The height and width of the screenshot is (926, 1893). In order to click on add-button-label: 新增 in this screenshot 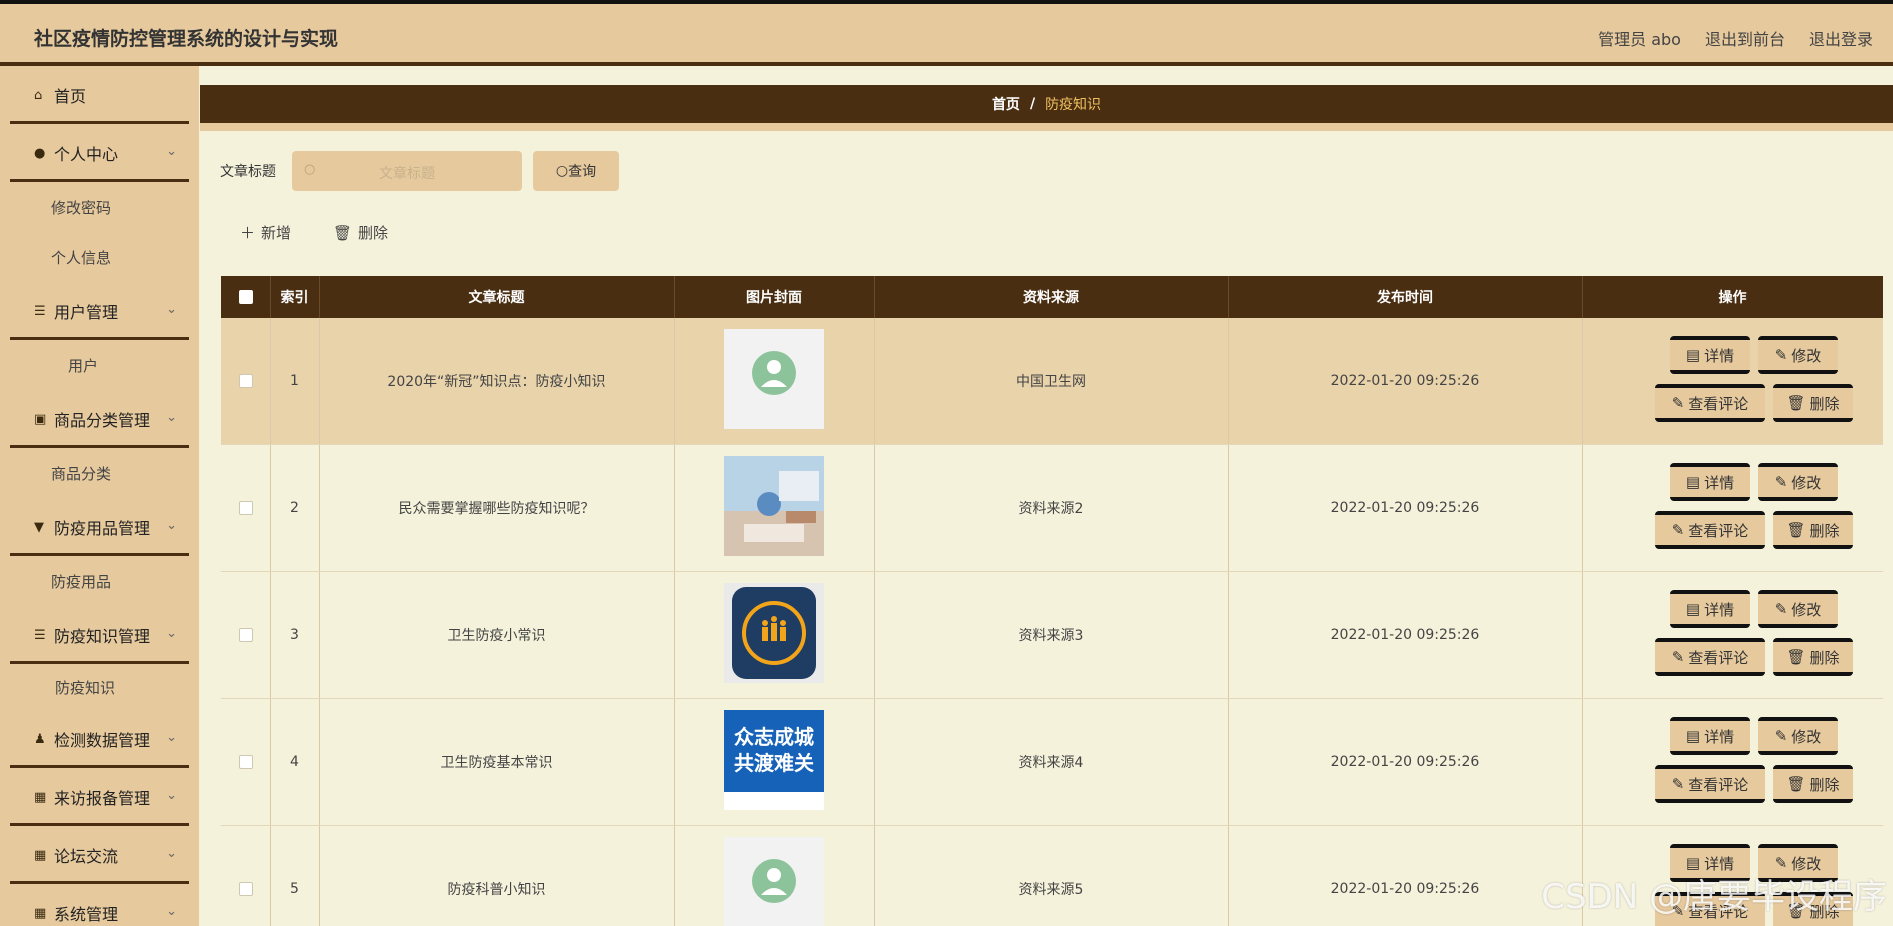, I will do `click(276, 233)`.